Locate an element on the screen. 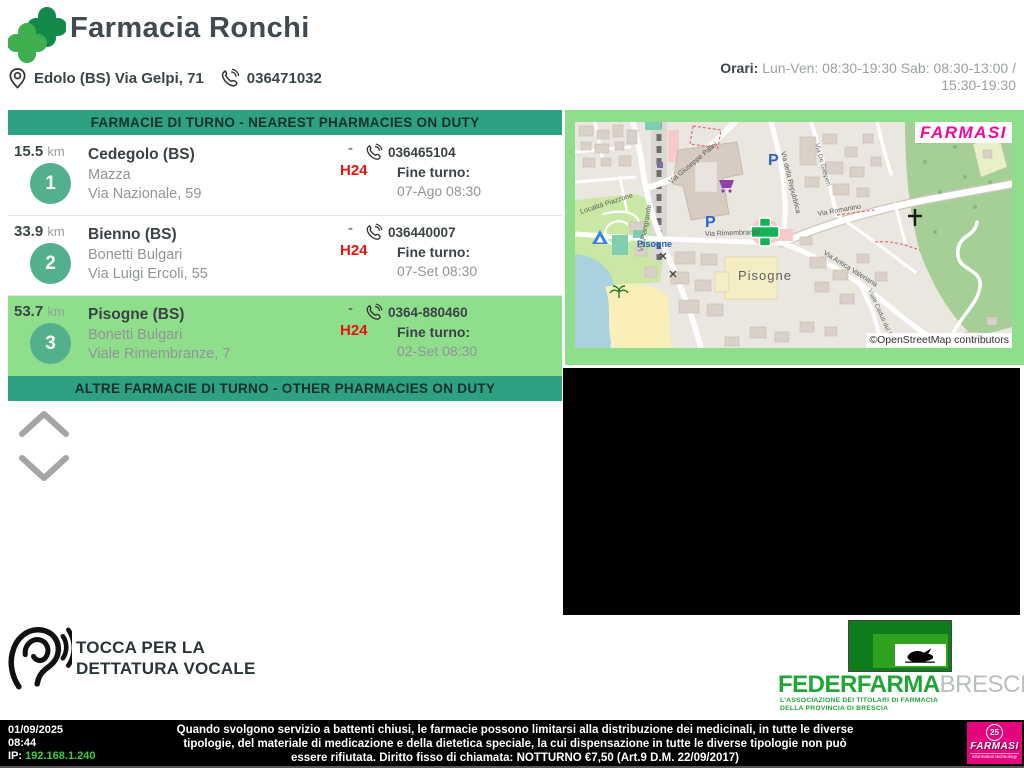 Image resolution: width=1024 pixels, height=768 pixels. pharmacy-town: Cedegolo (BS) is located at coordinates (141, 154).